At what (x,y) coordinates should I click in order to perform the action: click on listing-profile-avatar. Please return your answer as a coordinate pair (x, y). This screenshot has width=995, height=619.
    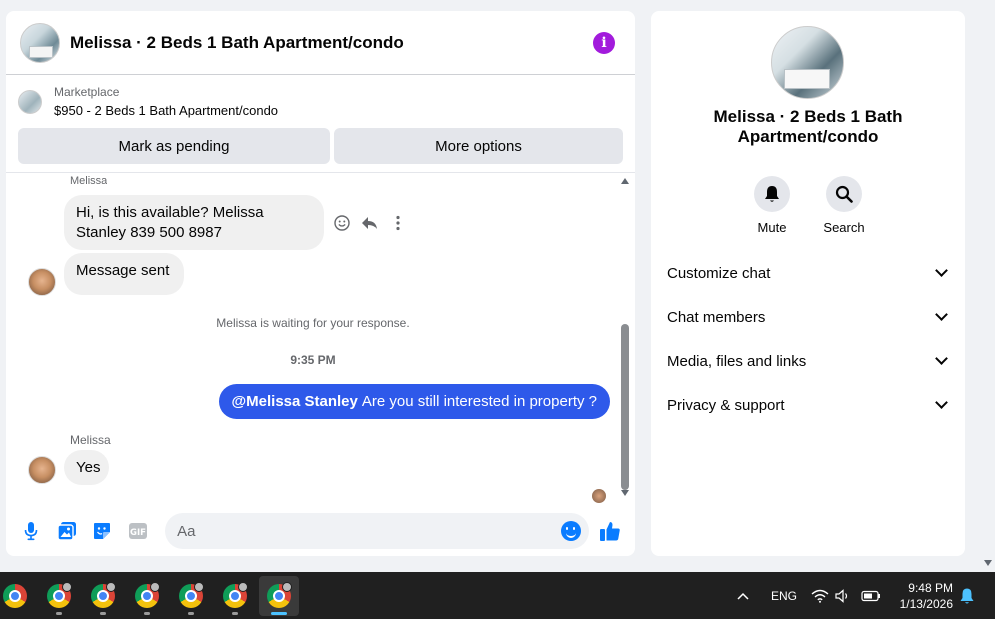
    Looking at the image, I should click on (807, 62).